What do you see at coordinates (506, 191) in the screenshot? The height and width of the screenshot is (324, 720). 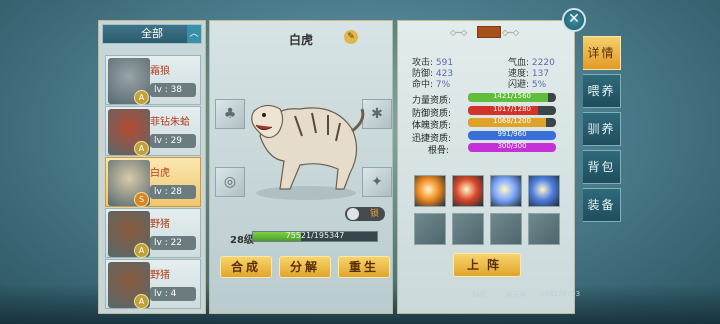 I see `blue-orb-skill-icon` at bounding box center [506, 191].